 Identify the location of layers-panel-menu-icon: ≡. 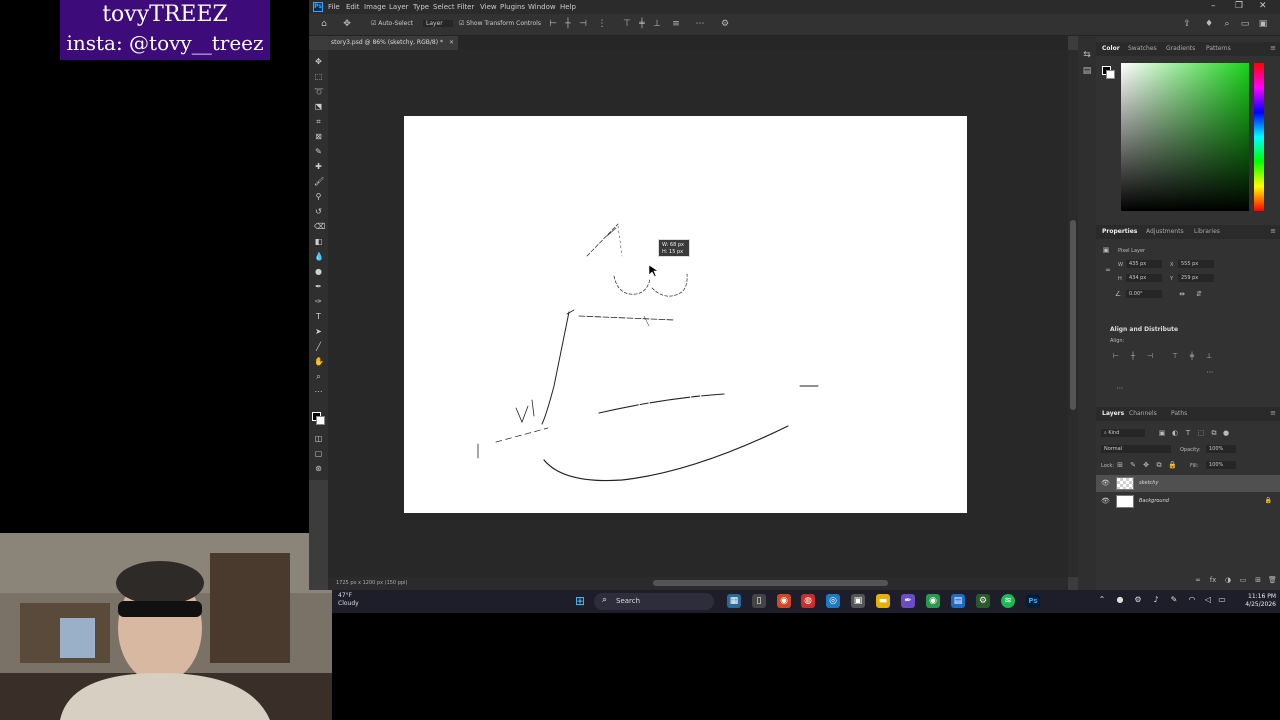
(1273, 413).